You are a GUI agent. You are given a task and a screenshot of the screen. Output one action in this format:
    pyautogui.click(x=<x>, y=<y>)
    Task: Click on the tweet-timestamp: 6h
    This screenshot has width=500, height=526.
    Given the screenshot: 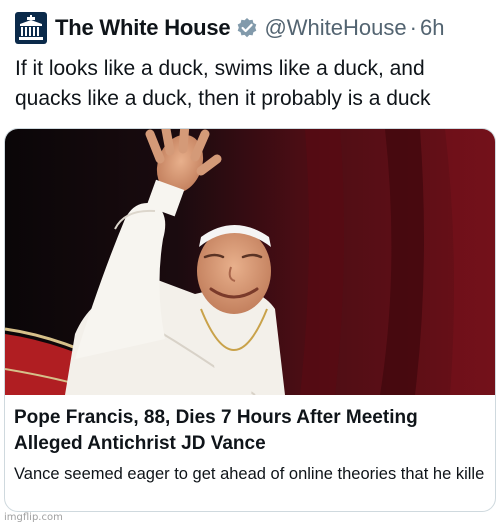 What is the action you would take?
    pyautogui.click(x=432, y=28)
    